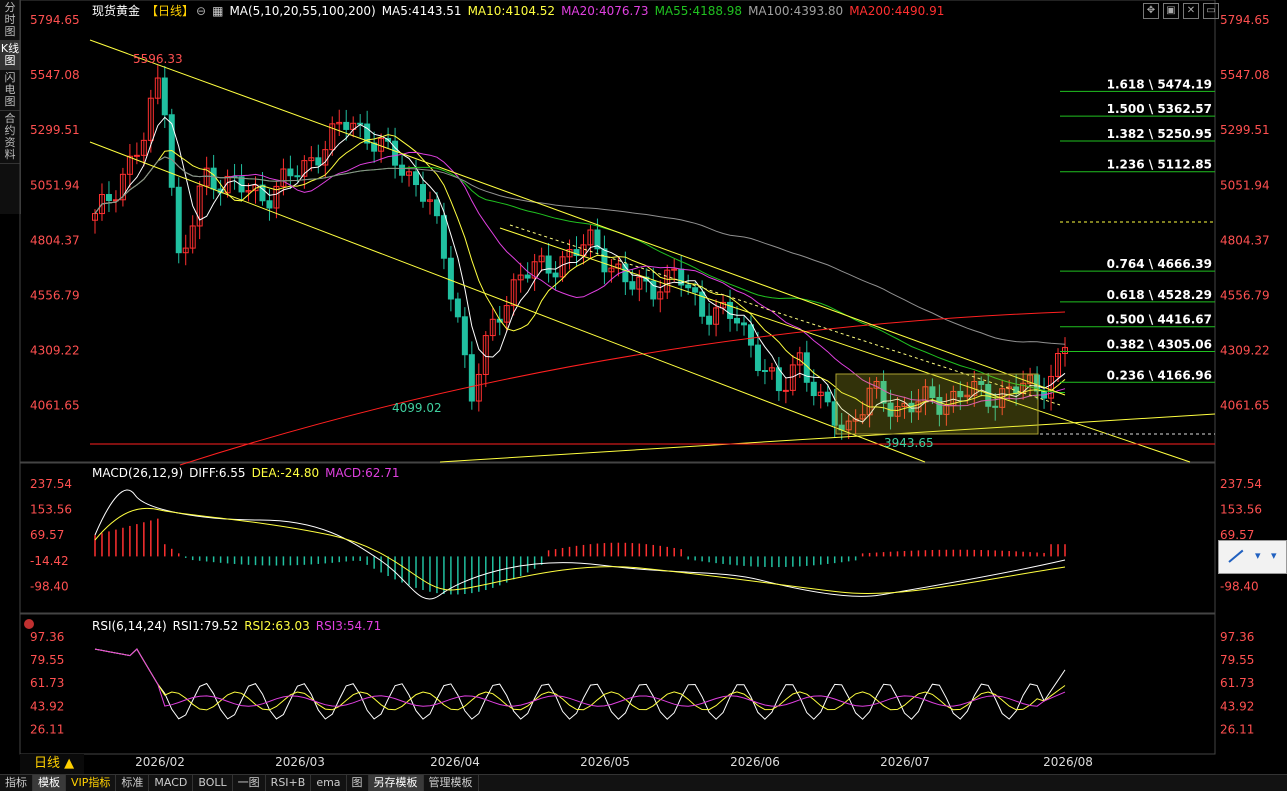 Image resolution: width=1287 pixels, height=791 pixels. I want to click on macd-axis-left-label-1: 153.56, so click(51, 510).